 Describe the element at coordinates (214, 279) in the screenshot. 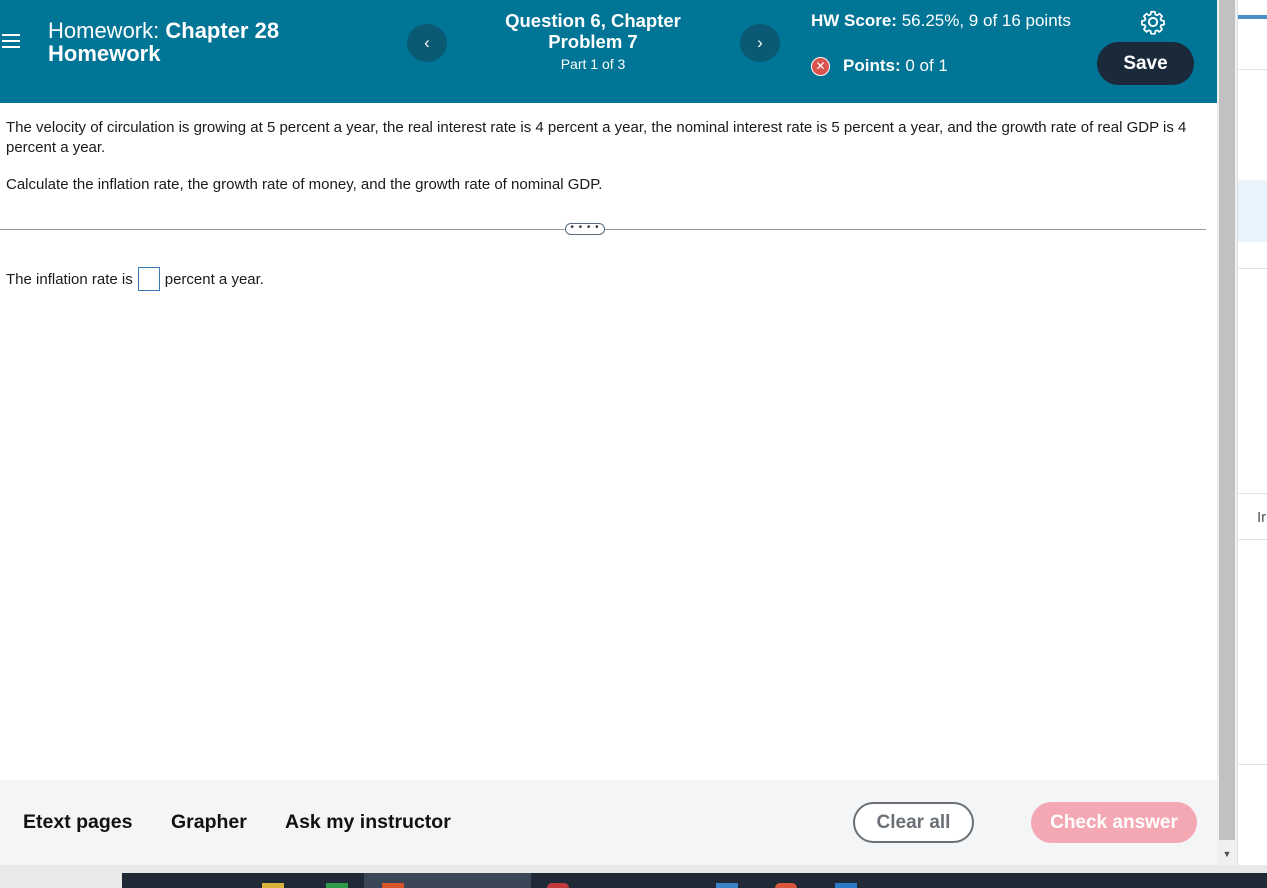

I see `answer-suffix: percent a year.` at that location.